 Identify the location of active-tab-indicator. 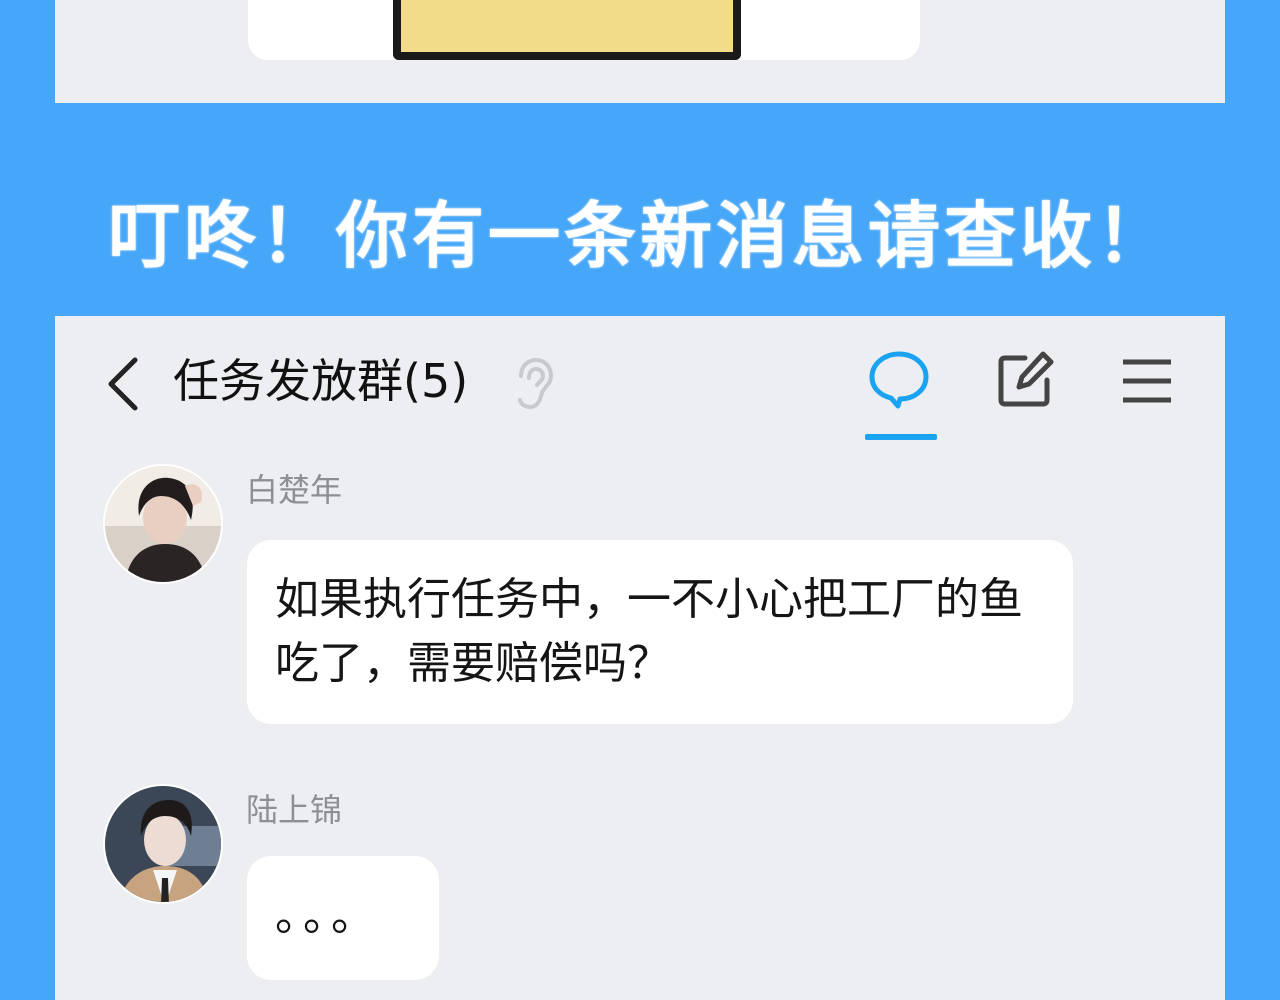
(901, 437).